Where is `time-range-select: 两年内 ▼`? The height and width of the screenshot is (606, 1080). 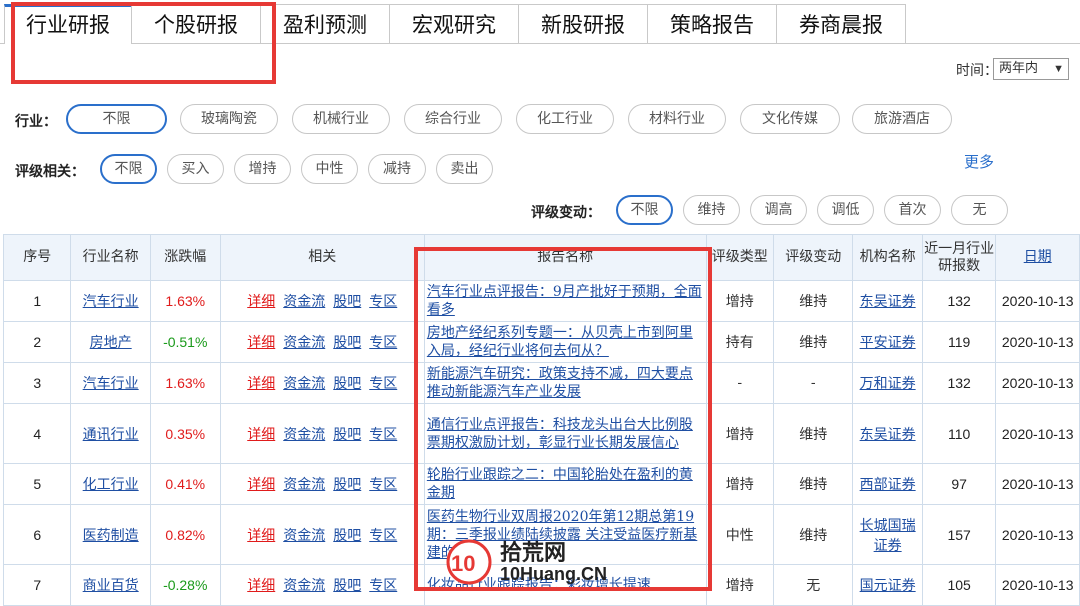 time-range-select: 两年内 ▼ is located at coordinates (1031, 69).